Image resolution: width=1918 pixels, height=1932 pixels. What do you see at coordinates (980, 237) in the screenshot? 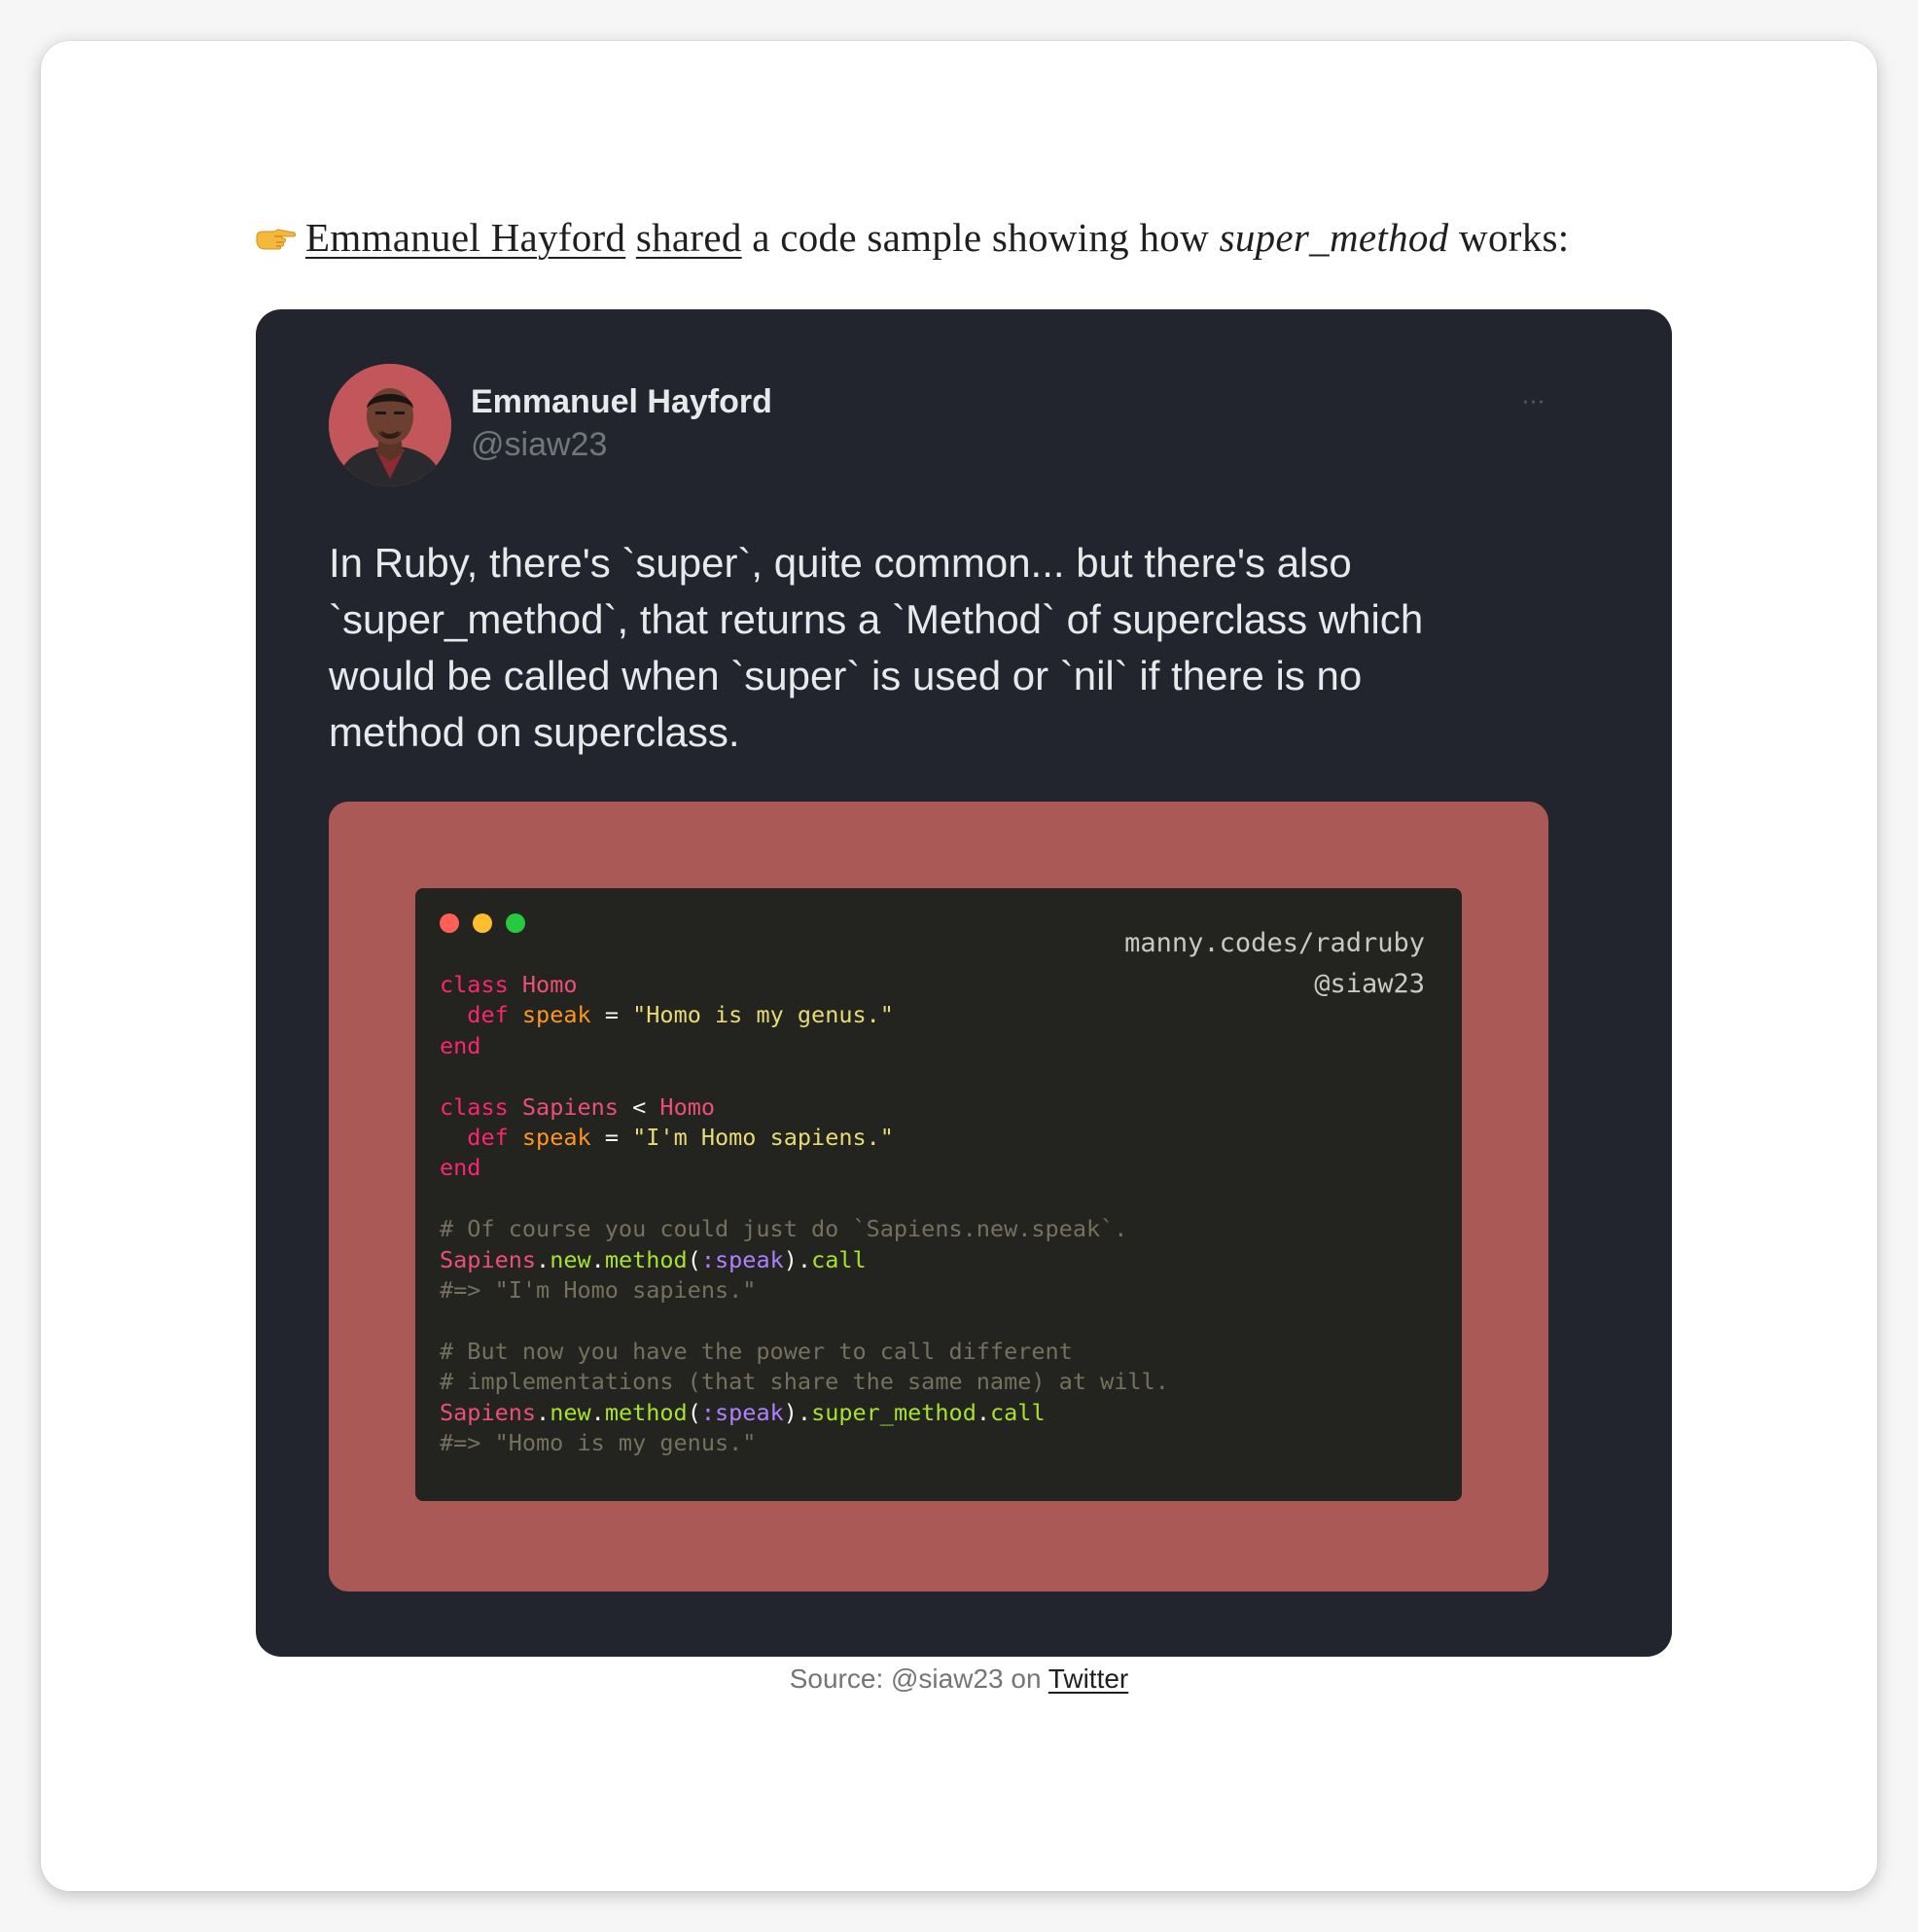
I see `intro-text-mid: a code sample showing how` at bounding box center [980, 237].